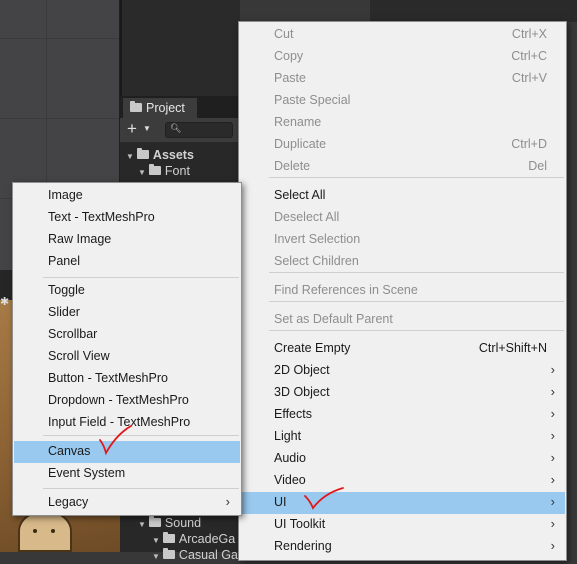 This screenshot has width=577, height=564. Describe the element at coordinates (303, 546) in the screenshot. I see `menu-item-label: Rendering` at that location.